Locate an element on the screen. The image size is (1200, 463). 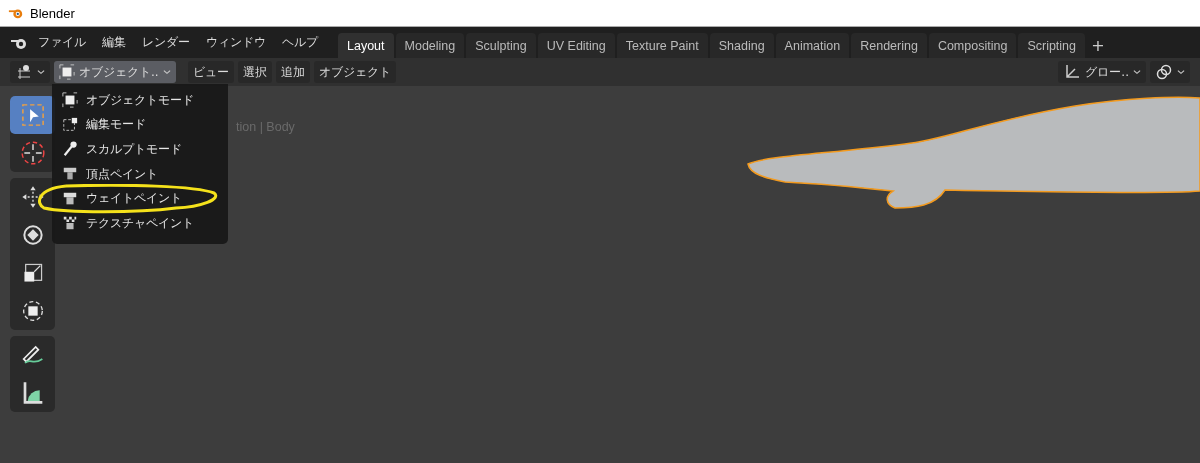
workspace-tab: Modeling is located at coordinates (430, 45).